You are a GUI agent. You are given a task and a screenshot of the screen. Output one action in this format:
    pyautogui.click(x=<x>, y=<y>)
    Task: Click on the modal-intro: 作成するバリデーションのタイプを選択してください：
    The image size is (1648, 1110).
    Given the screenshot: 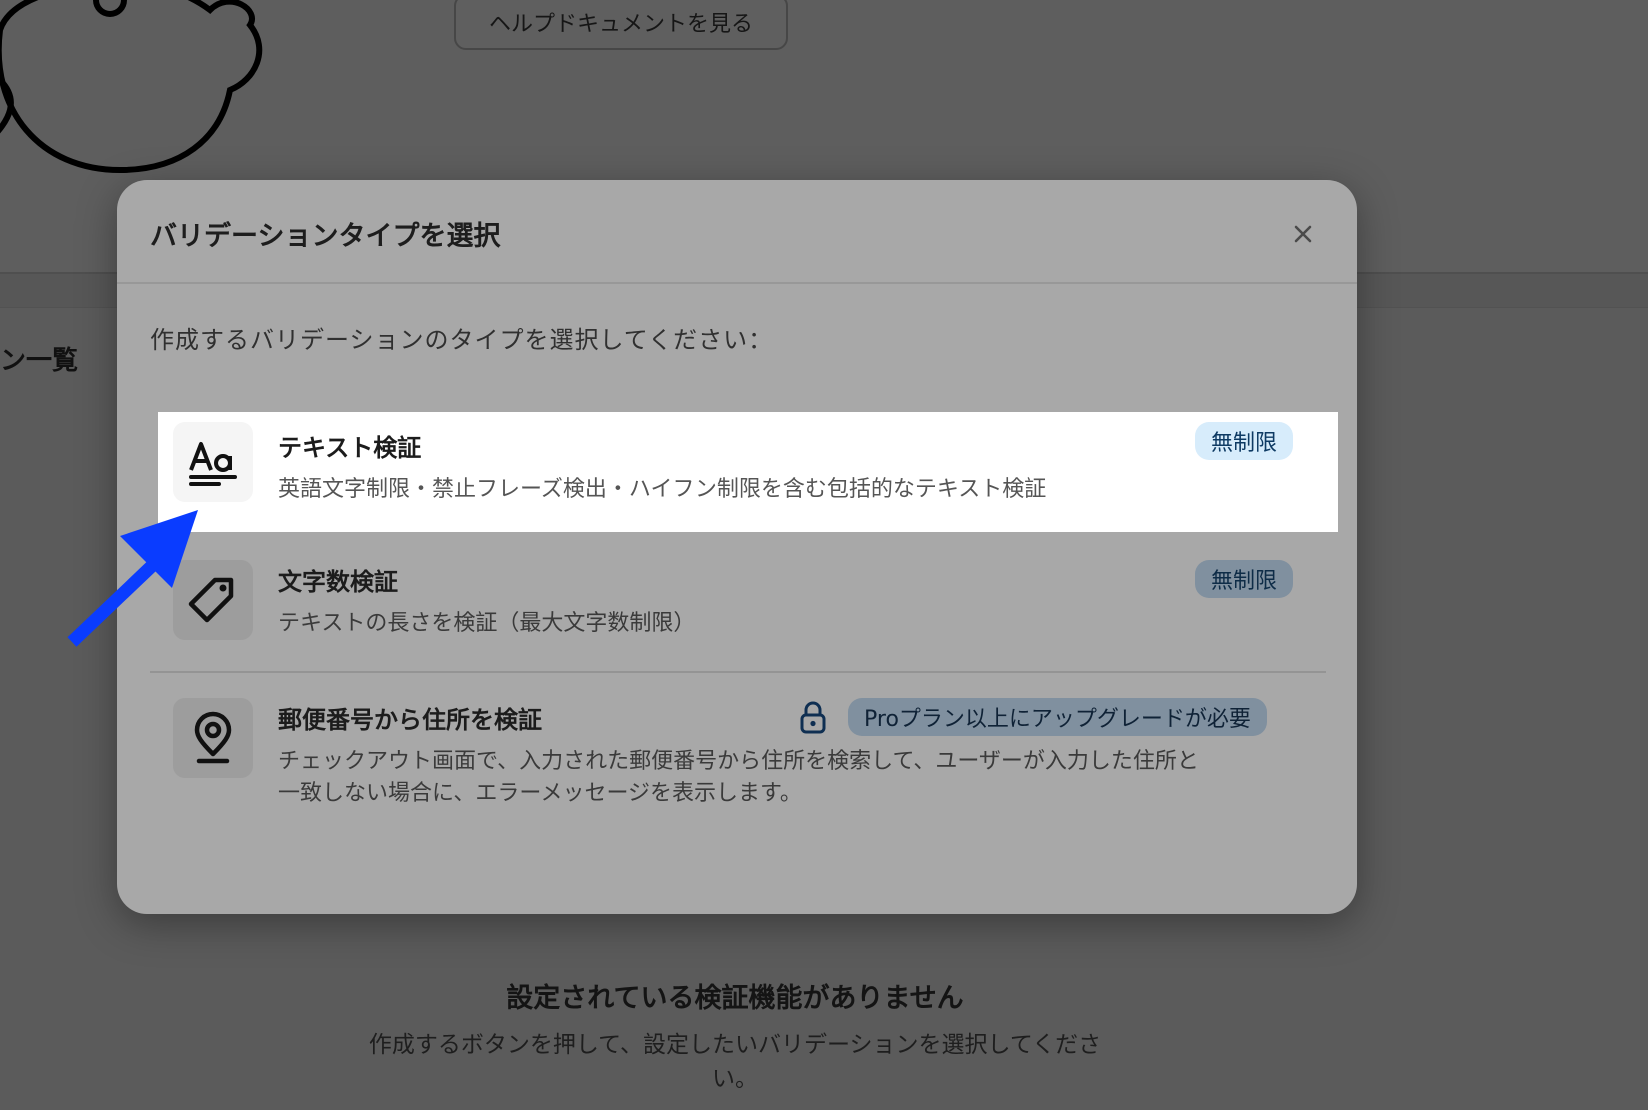 What is the action you would take?
    pyautogui.click(x=462, y=340)
    